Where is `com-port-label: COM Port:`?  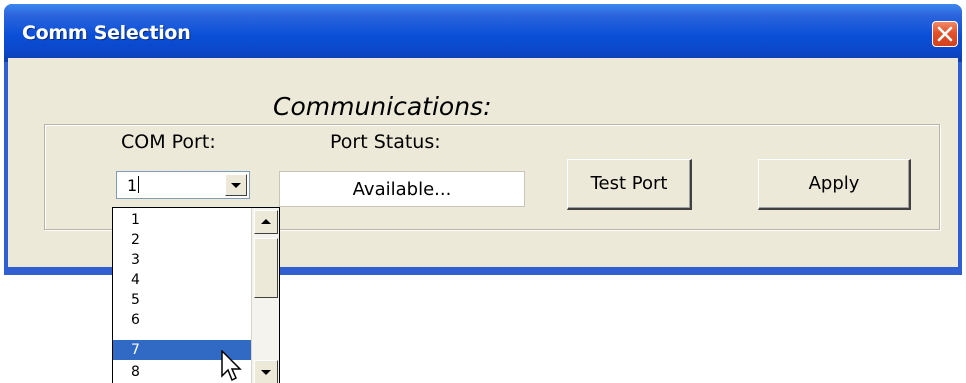 com-port-label: COM Port: is located at coordinates (168, 142).